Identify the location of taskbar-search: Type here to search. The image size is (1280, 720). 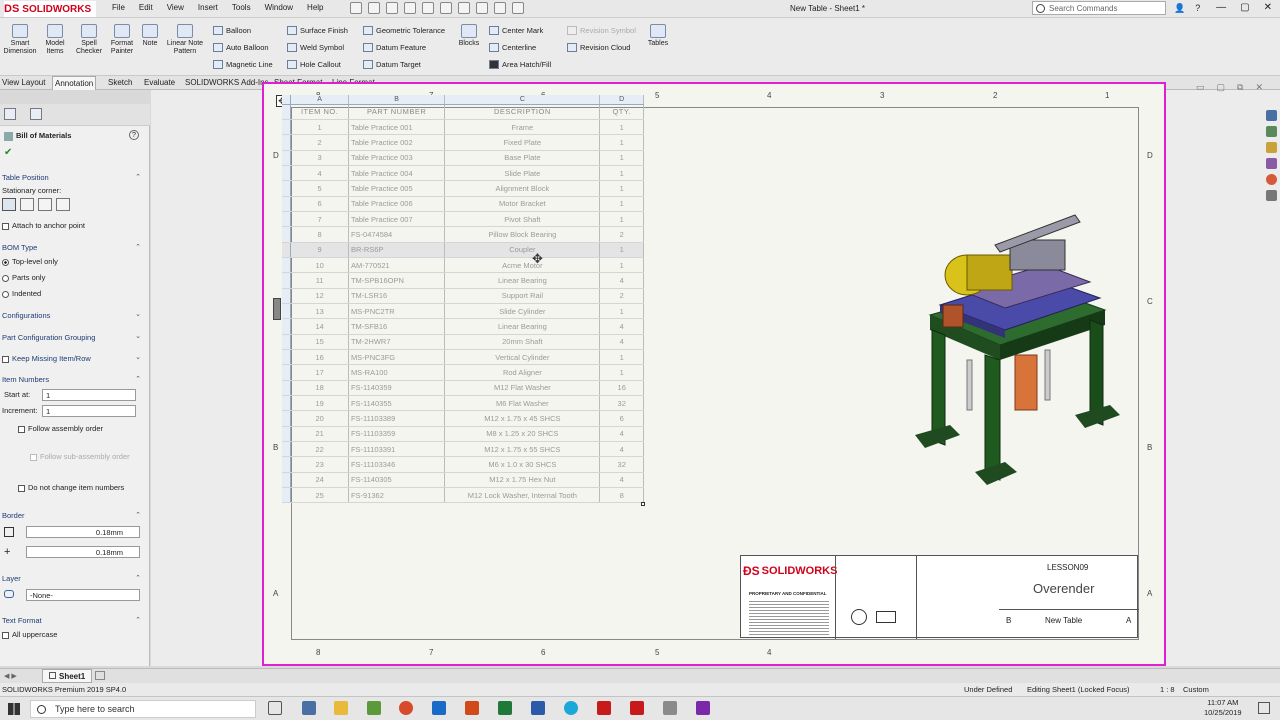
(143, 709).